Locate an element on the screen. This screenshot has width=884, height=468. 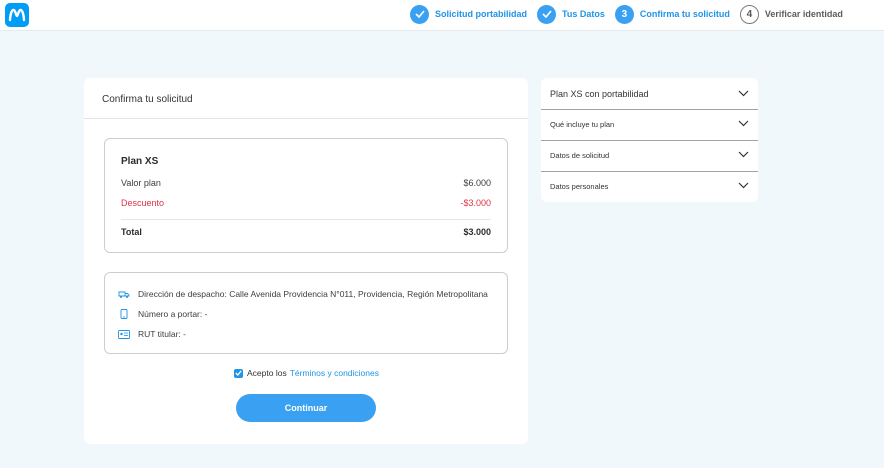
step-label: Solicitud portabilidad is located at coordinates (481, 14).